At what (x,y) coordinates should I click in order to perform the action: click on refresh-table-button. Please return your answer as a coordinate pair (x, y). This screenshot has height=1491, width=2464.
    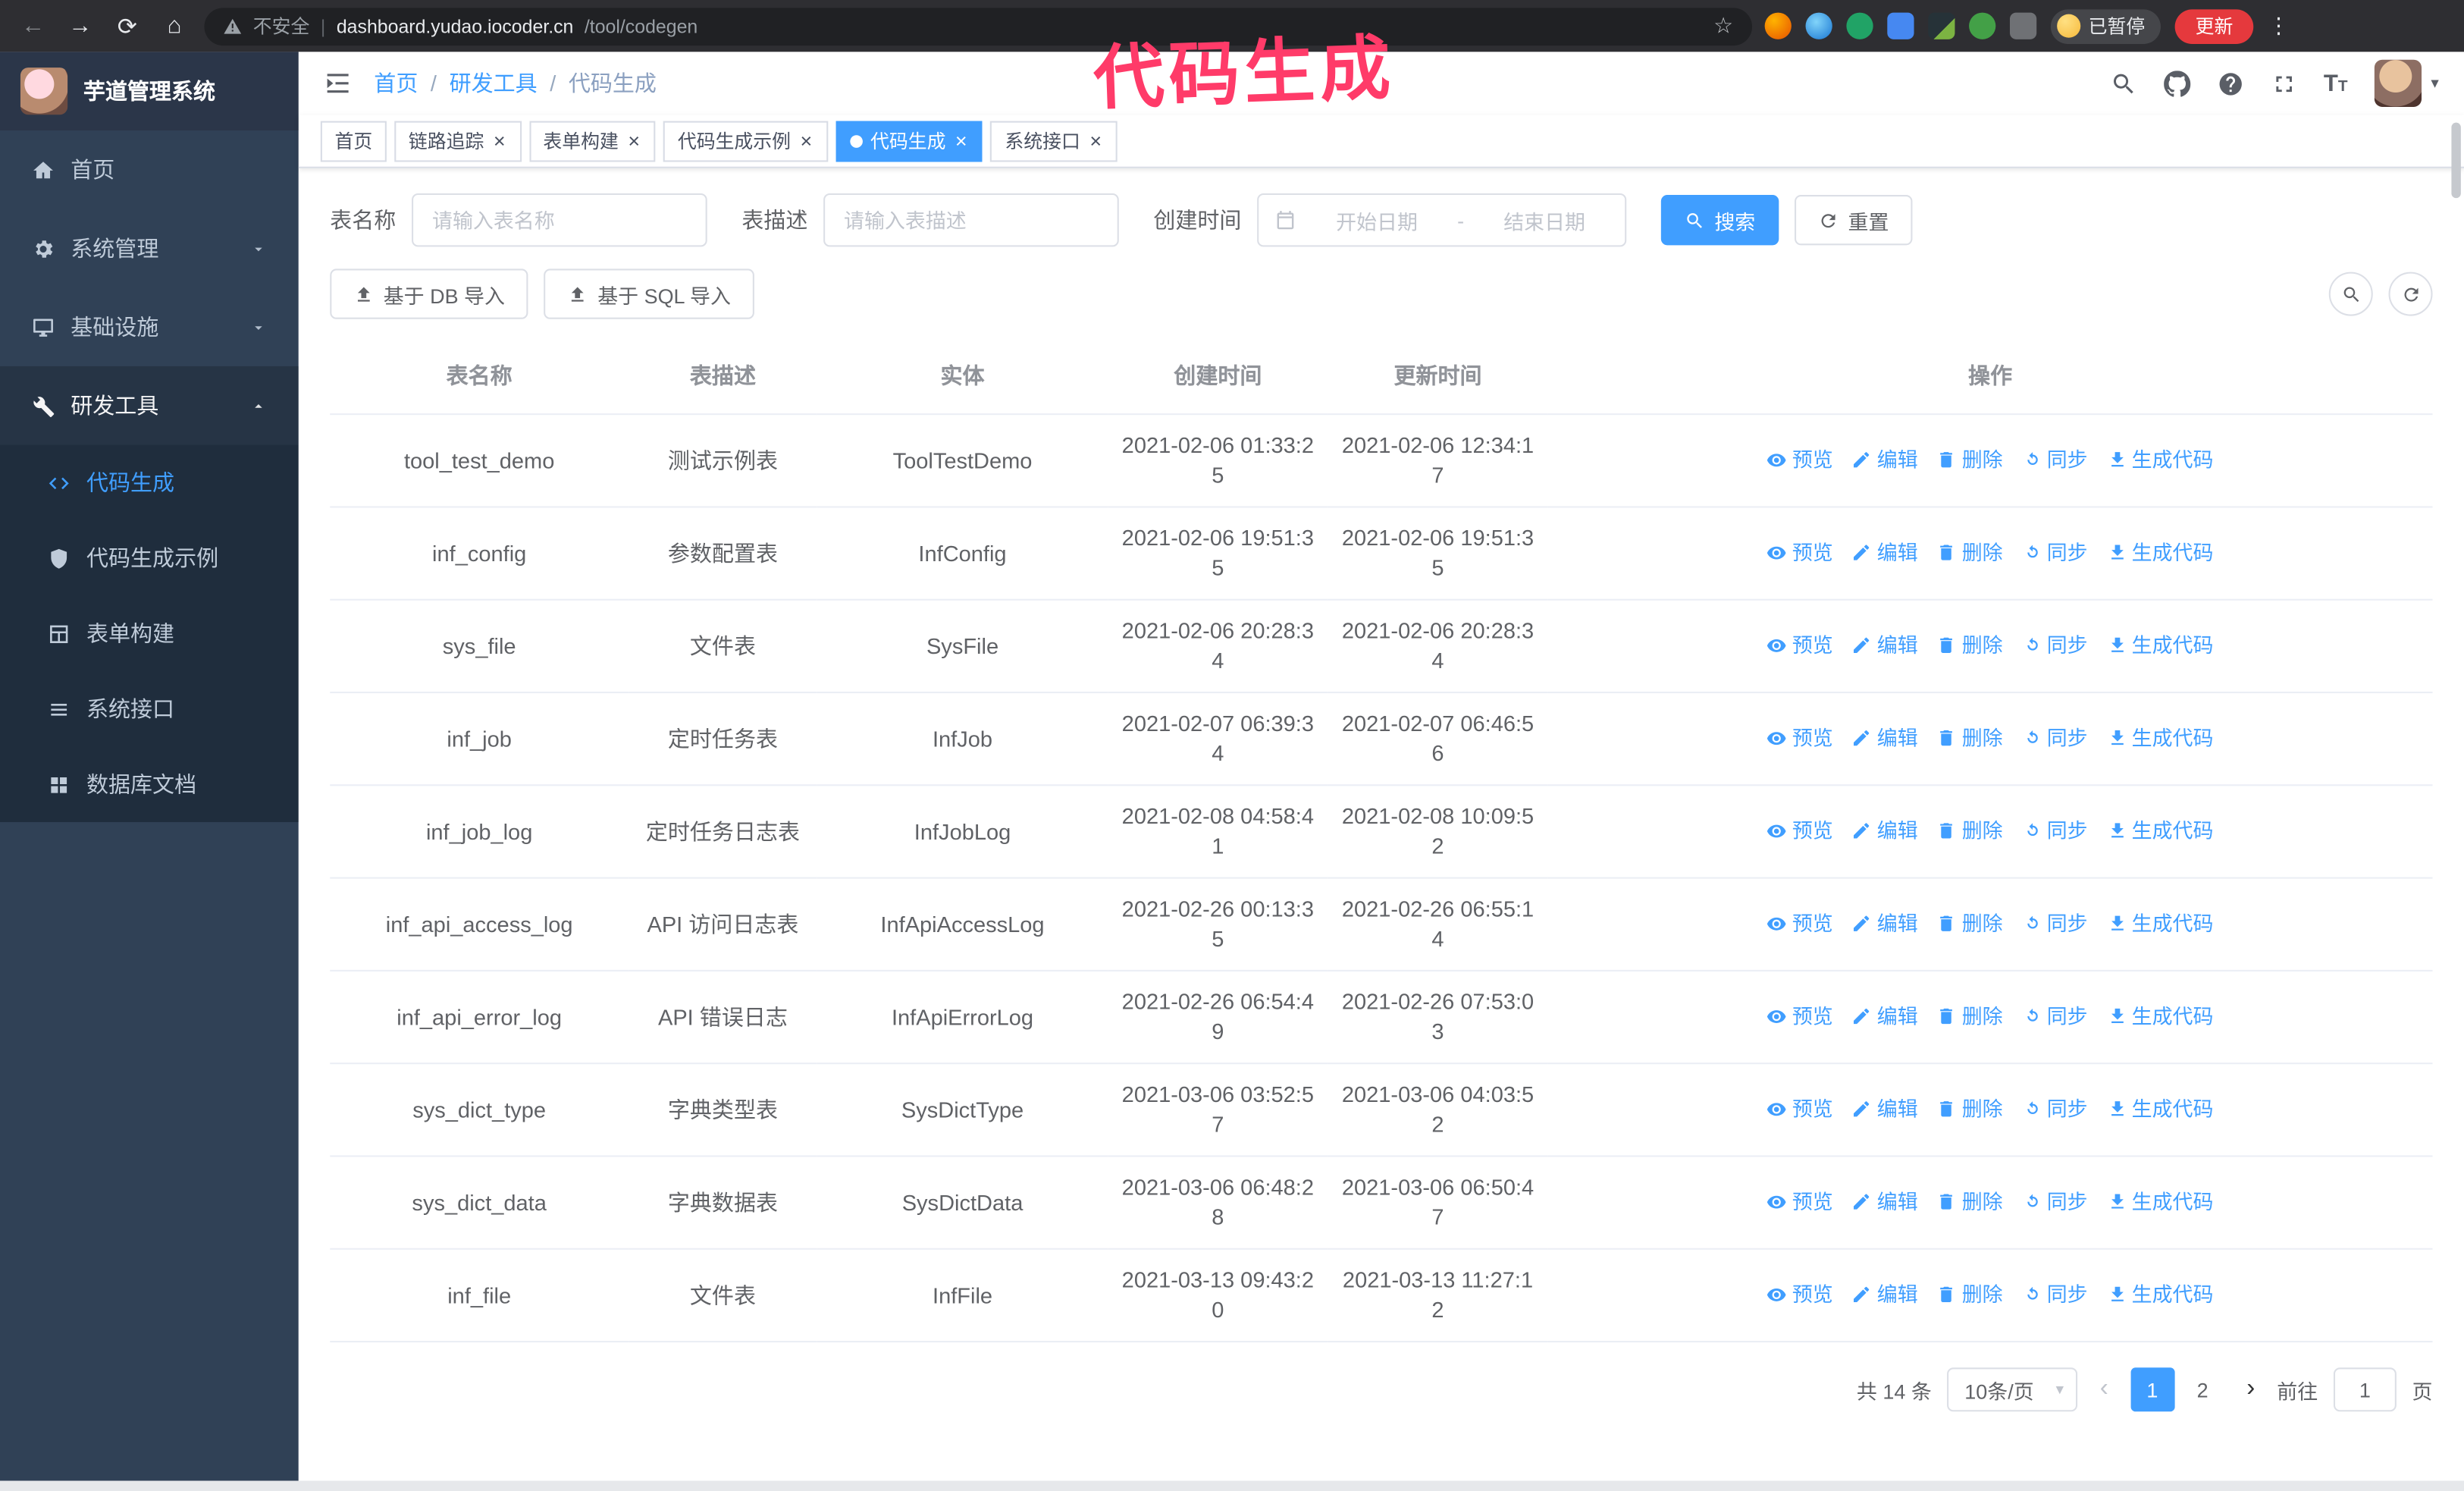
    Looking at the image, I should click on (2411, 294).